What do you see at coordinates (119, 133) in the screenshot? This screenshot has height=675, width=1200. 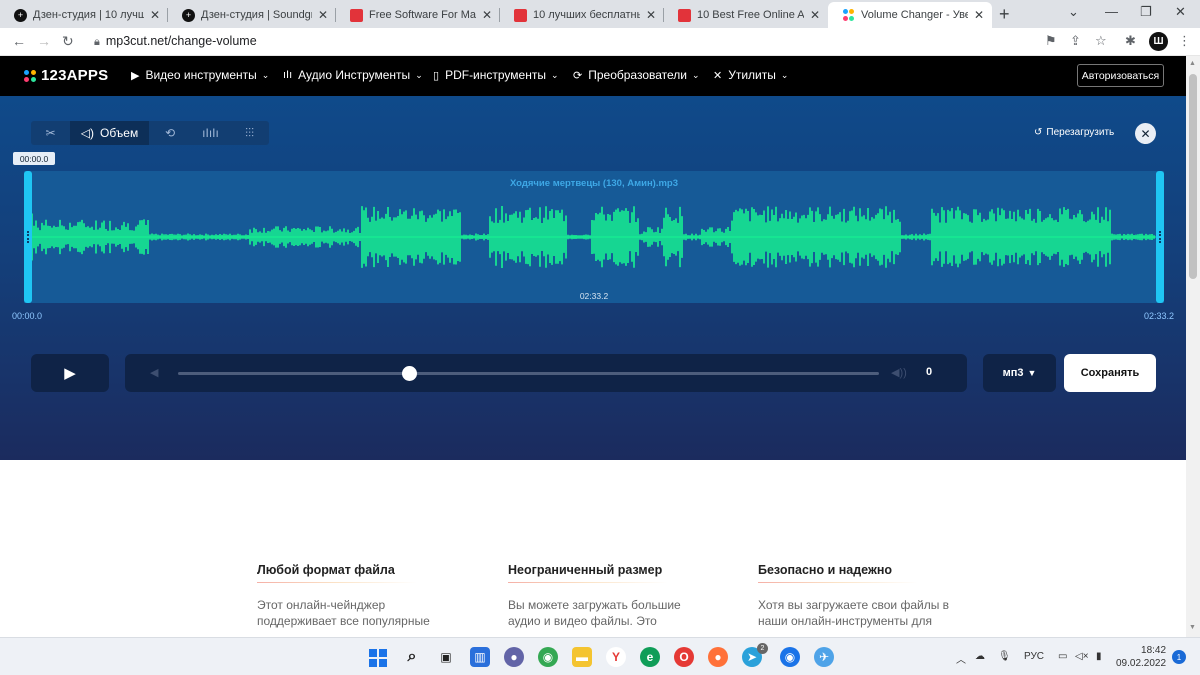 I see `tool-label: Объем` at bounding box center [119, 133].